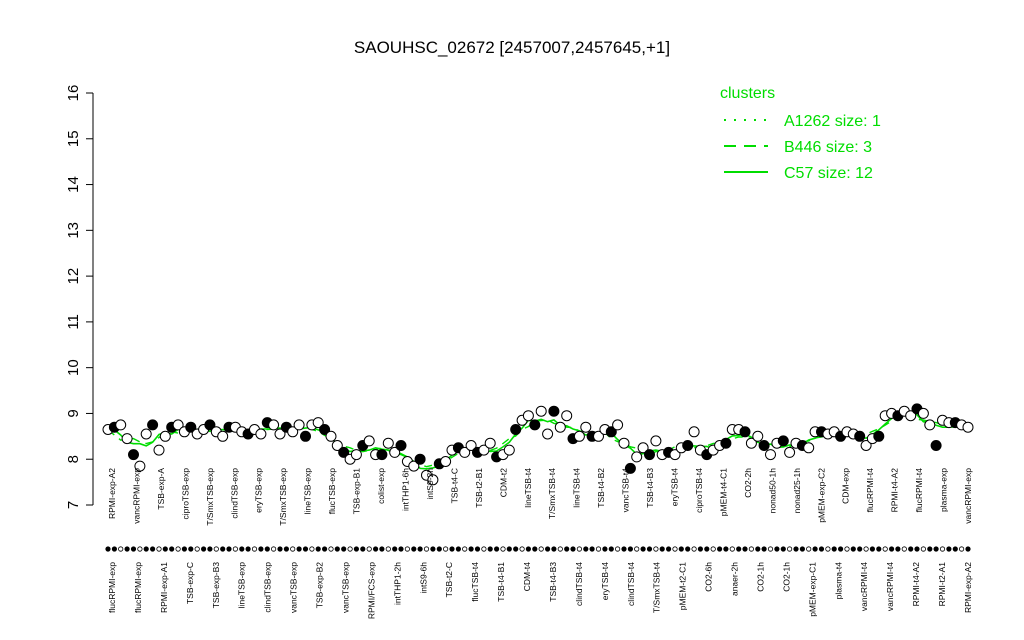 The image size is (1024, 640). Describe the element at coordinates (371, 590) in the screenshot. I see `sample-label-bottom: RPMI/FCS-exp` at that location.